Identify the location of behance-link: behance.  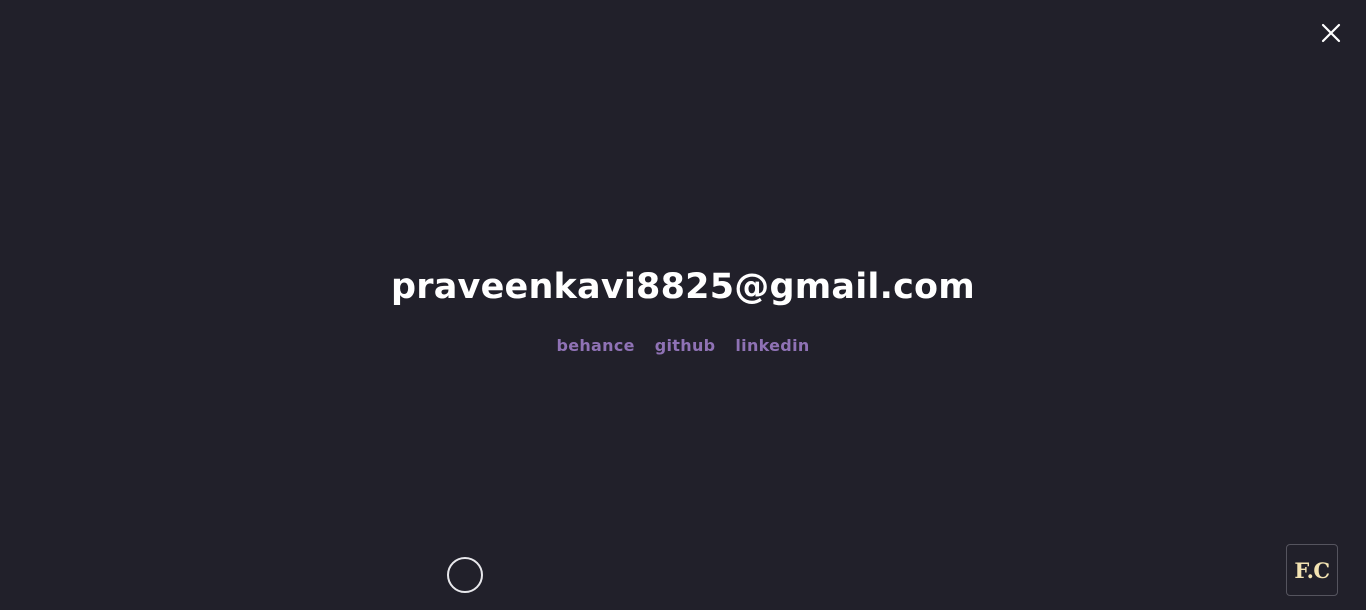
(595, 345).